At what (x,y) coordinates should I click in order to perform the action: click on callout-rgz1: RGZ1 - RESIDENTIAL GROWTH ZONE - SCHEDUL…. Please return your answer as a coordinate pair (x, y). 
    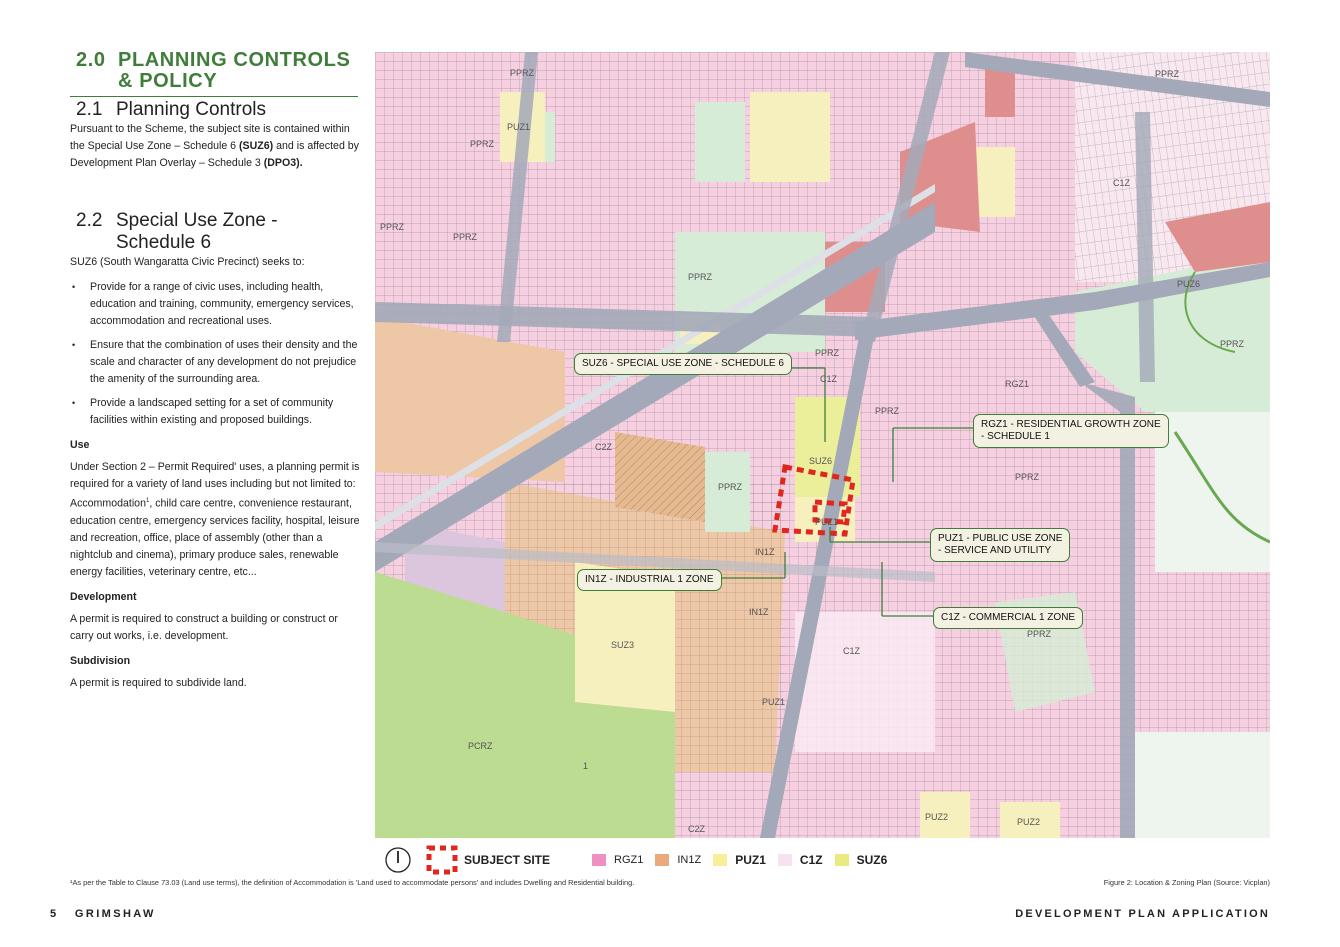
    Looking at the image, I should click on (1071, 431).